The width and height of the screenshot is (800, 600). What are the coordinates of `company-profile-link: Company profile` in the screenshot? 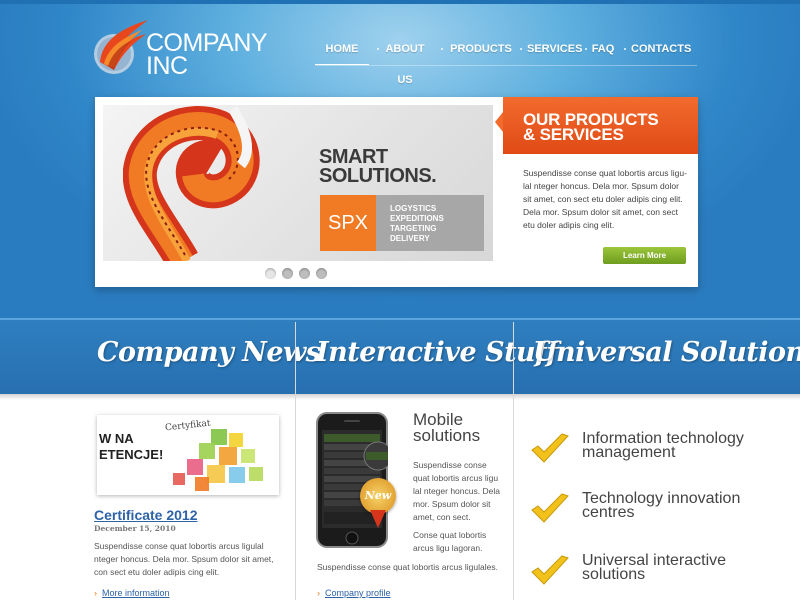 It's located at (354, 593).